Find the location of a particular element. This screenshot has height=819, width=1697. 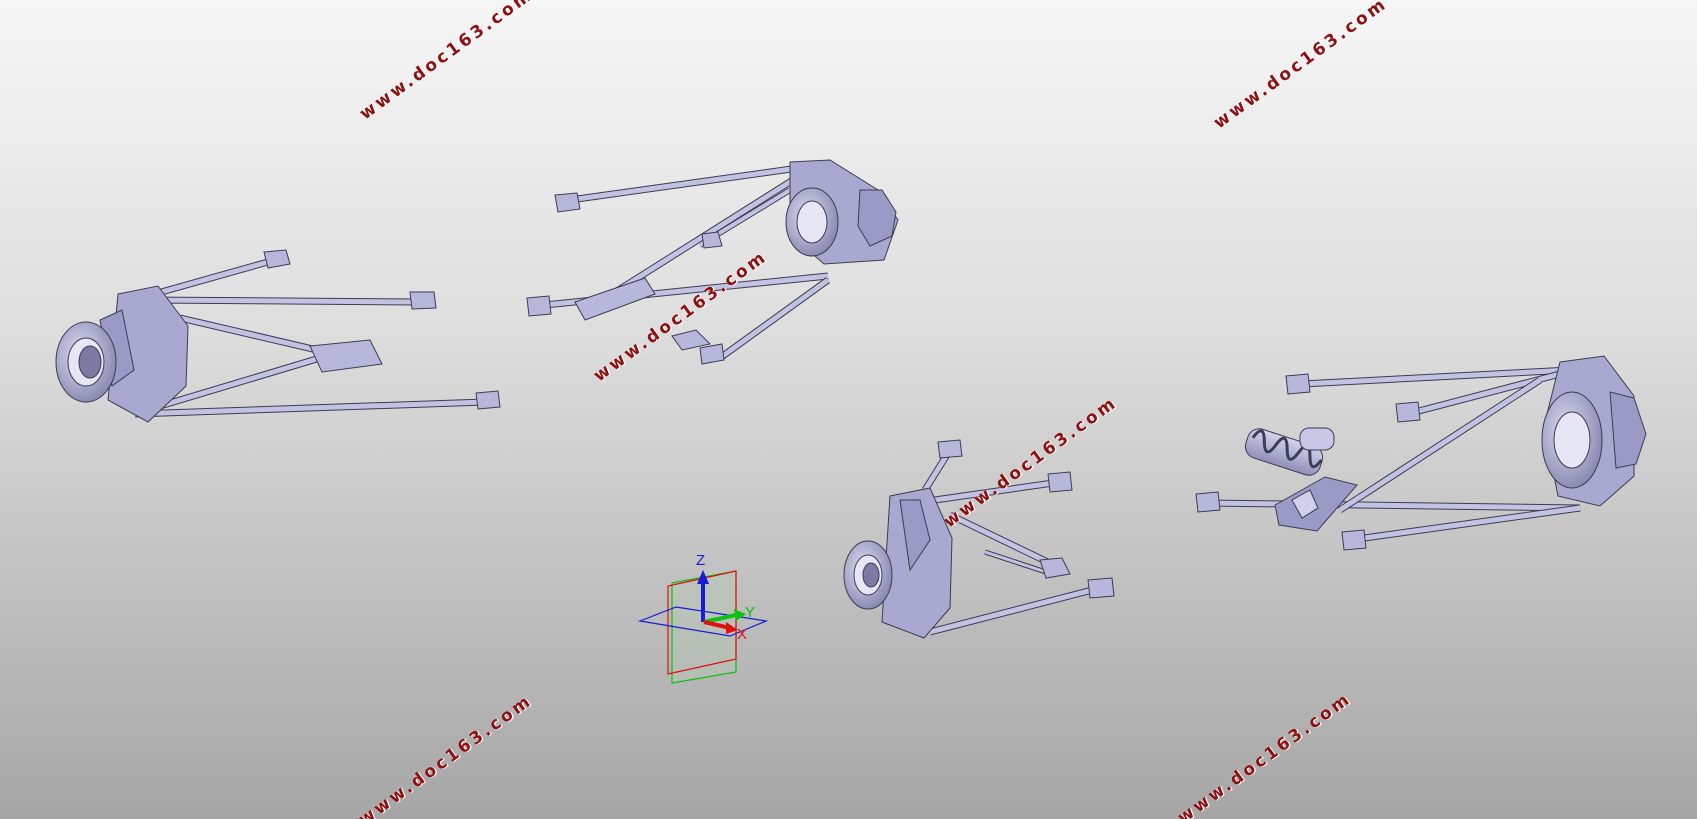

y-axis-label: Y is located at coordinates (750, 612).